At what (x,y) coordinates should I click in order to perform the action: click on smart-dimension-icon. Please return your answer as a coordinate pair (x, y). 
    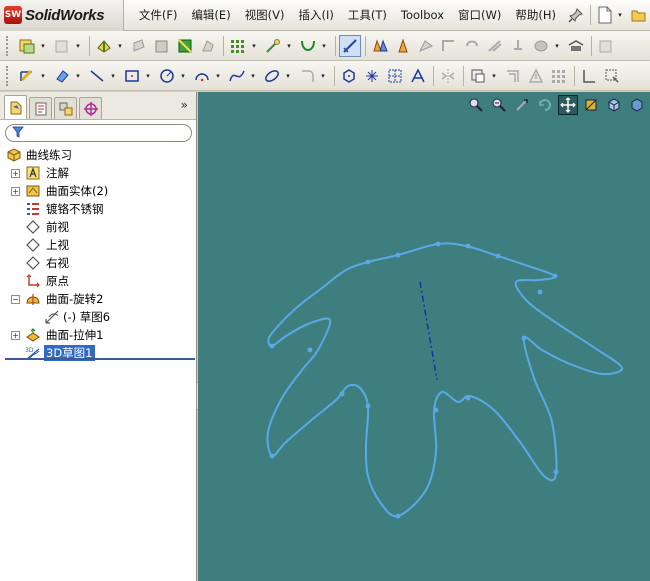
    Looking at the image, I should click on (27, 76).